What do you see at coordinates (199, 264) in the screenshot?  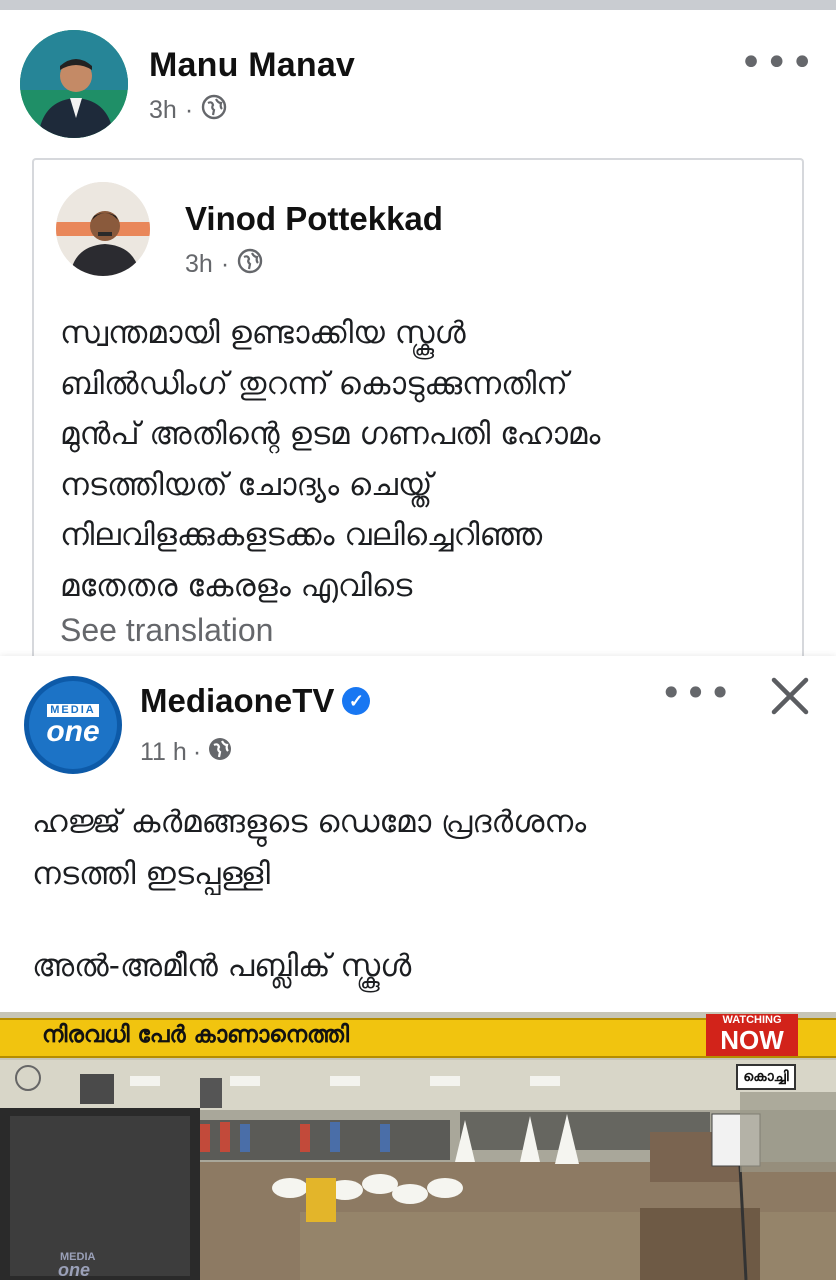 I see `shared-post-time: 3h` at bounding box center [199, 264].